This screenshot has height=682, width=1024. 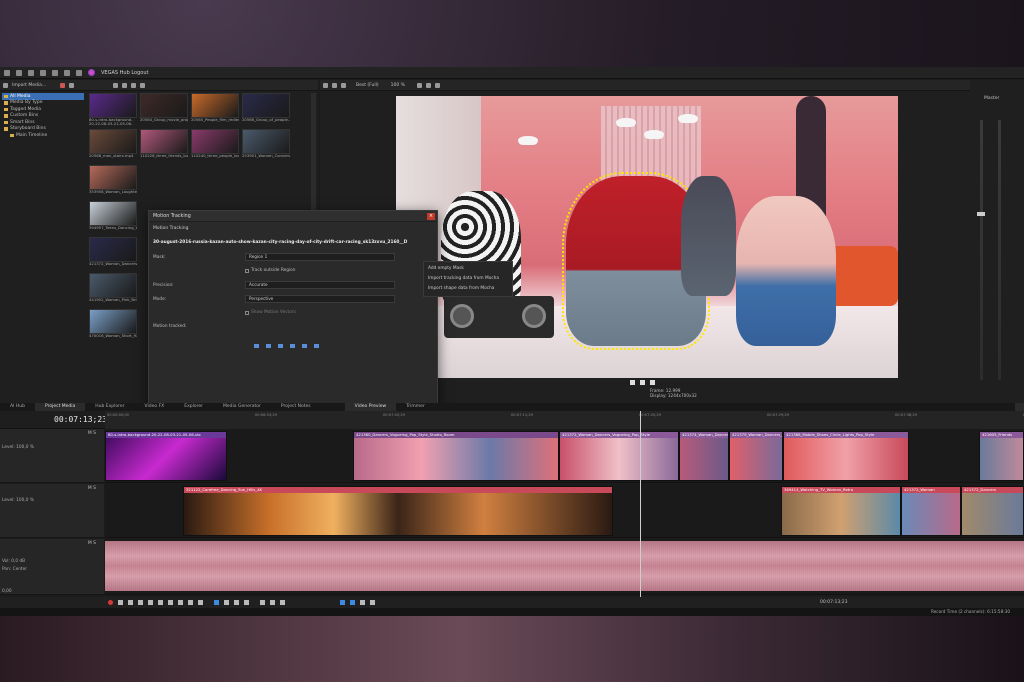 I want to click on quality-dropdown: Best (Full), so click(x=367, y=85).